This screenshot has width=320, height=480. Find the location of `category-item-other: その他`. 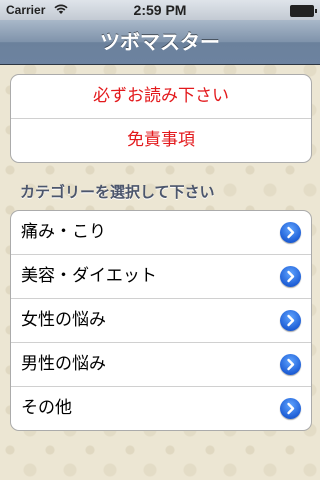

category-item-other: その他 is located at coordinates (161, 408).